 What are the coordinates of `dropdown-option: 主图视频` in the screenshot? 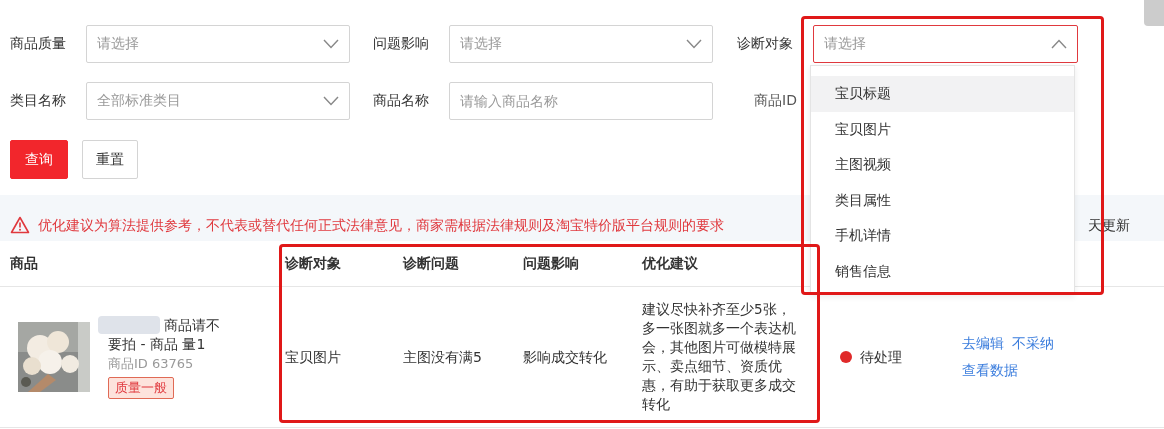 It's located at (942, 165).